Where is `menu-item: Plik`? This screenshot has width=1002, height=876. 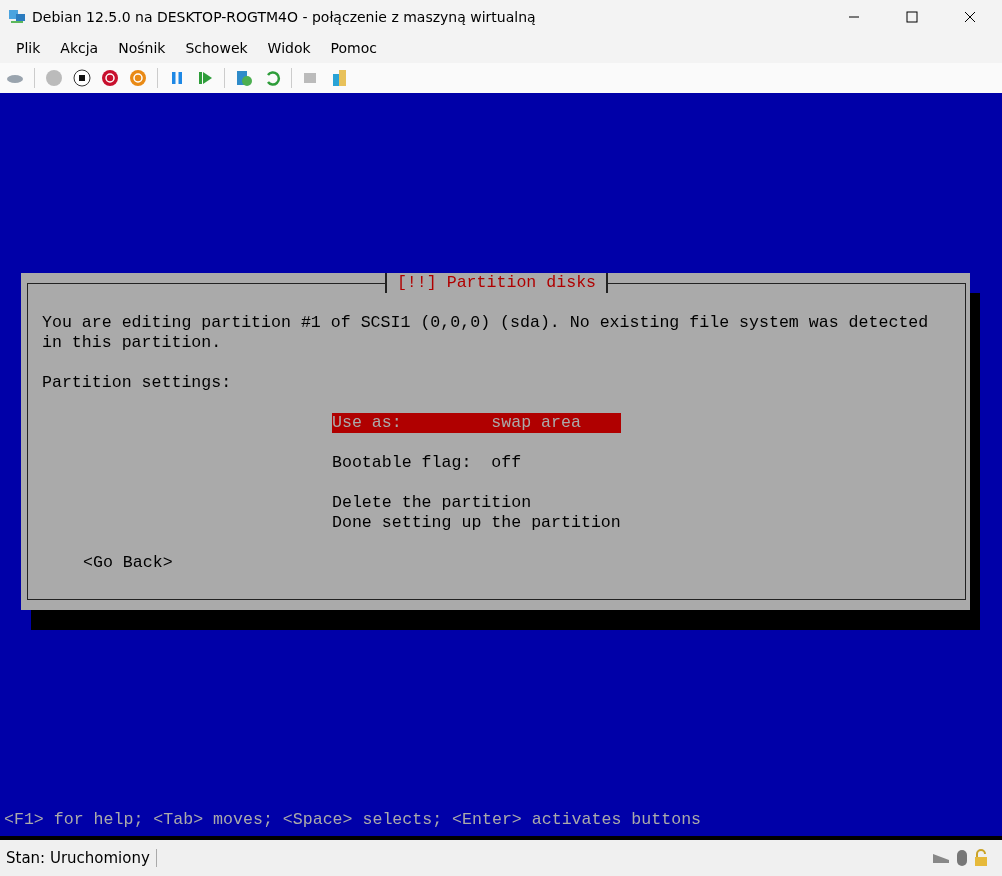 menu-item: Plik is located at coordinates (28, 48).